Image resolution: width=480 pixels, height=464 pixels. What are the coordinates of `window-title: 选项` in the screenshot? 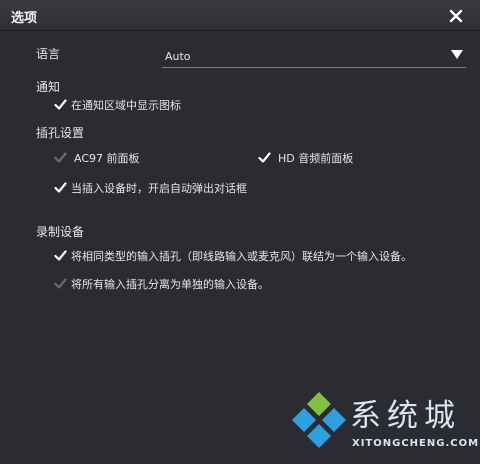 It's located at (24, 18).